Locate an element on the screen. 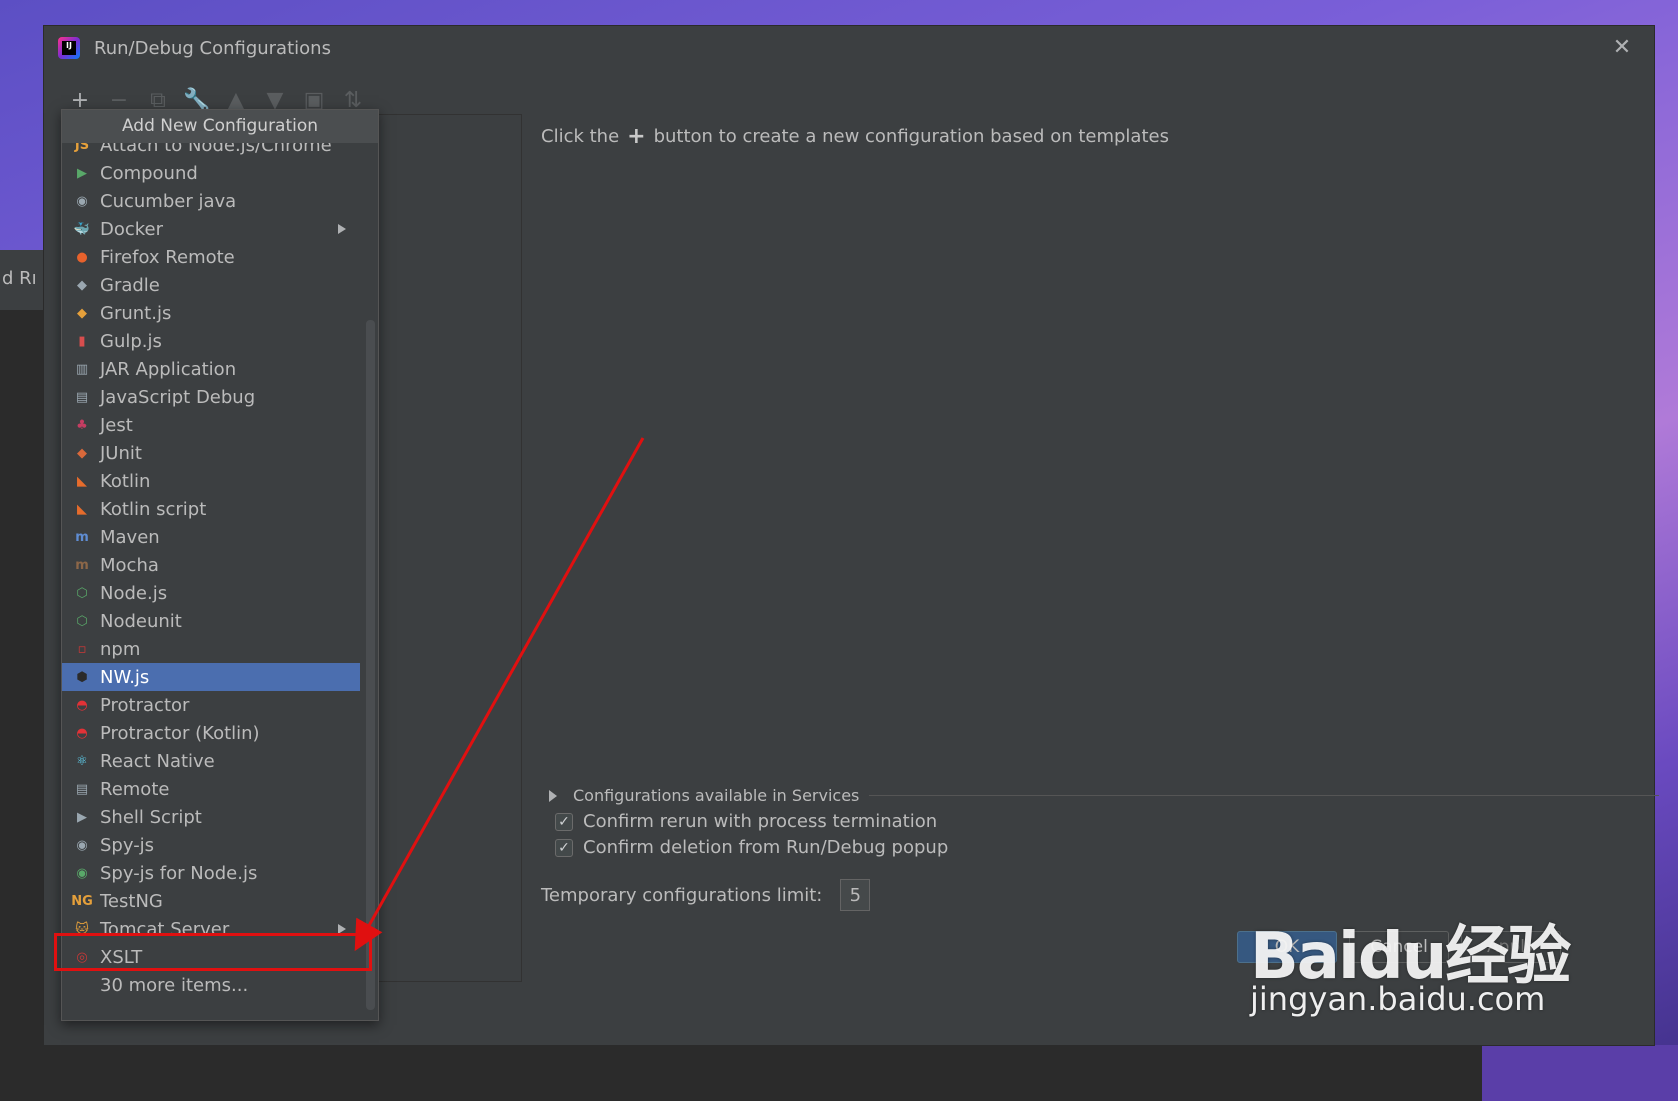 The height and width of the screenshot is (1101, 1678). popup-header: Add New Configuration is located at coordinates (220, 126).